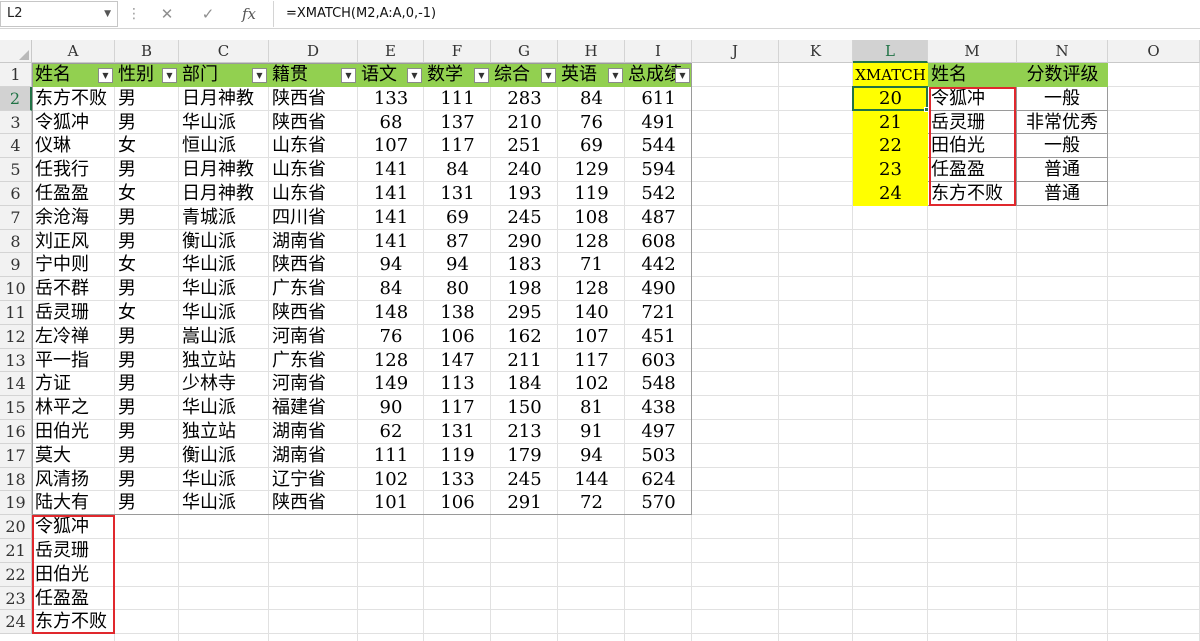  What do you see at coordinates (658, 242) in the screenshot?
I see `table-cell: 608` at bounding box center [658, 242].